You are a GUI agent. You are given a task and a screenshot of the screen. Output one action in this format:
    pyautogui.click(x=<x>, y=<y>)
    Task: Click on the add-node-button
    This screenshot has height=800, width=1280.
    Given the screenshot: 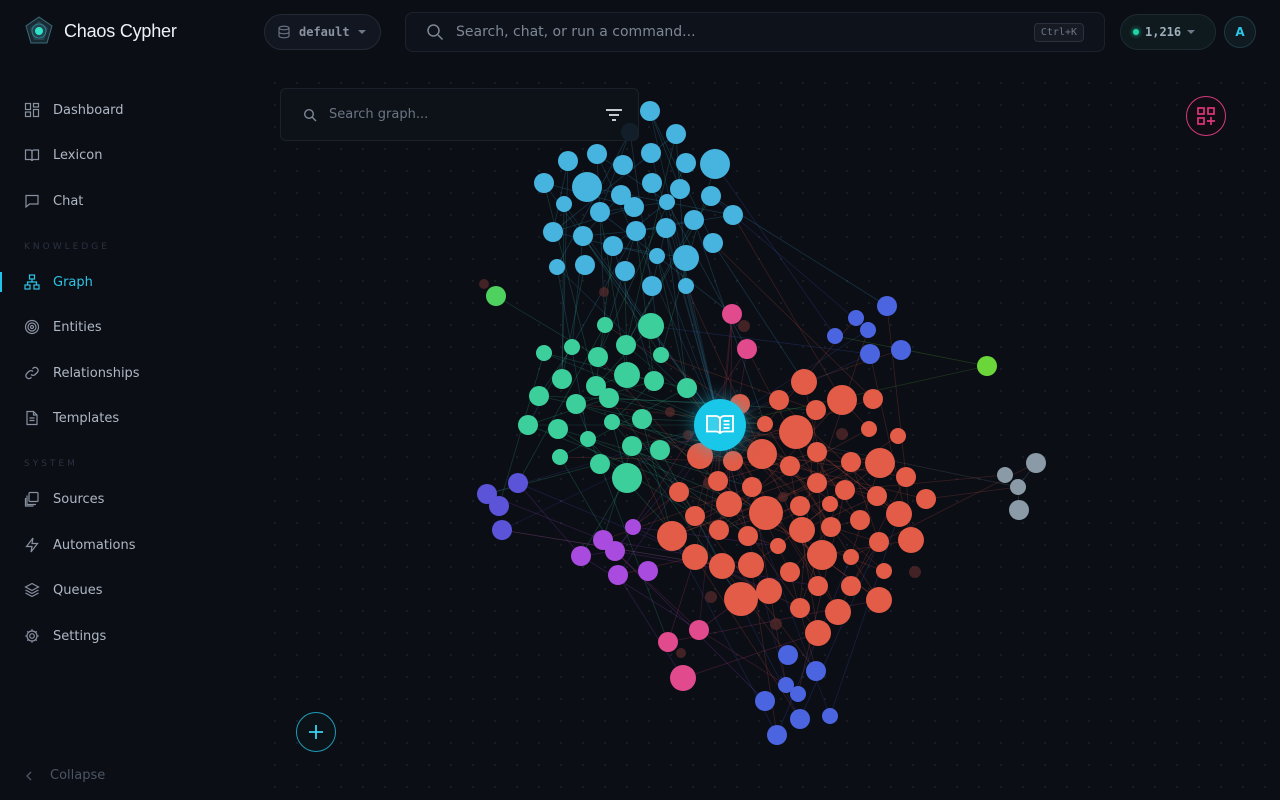 What is the action you would take?
    pyautogui.click(x=316, y=732)
    